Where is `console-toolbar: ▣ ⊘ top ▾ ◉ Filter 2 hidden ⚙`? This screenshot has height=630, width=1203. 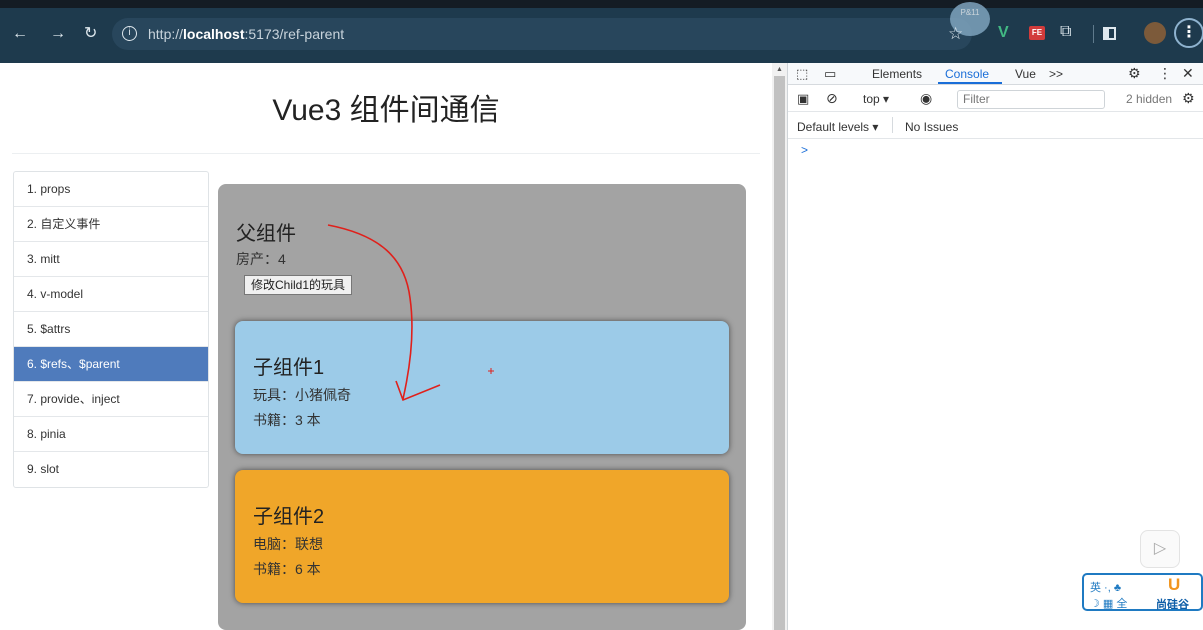 console-toolbar: ▣ ⊘ top ▾ ◉ Filter 2 hidden ⚙ is located at coordinates (995, 99).